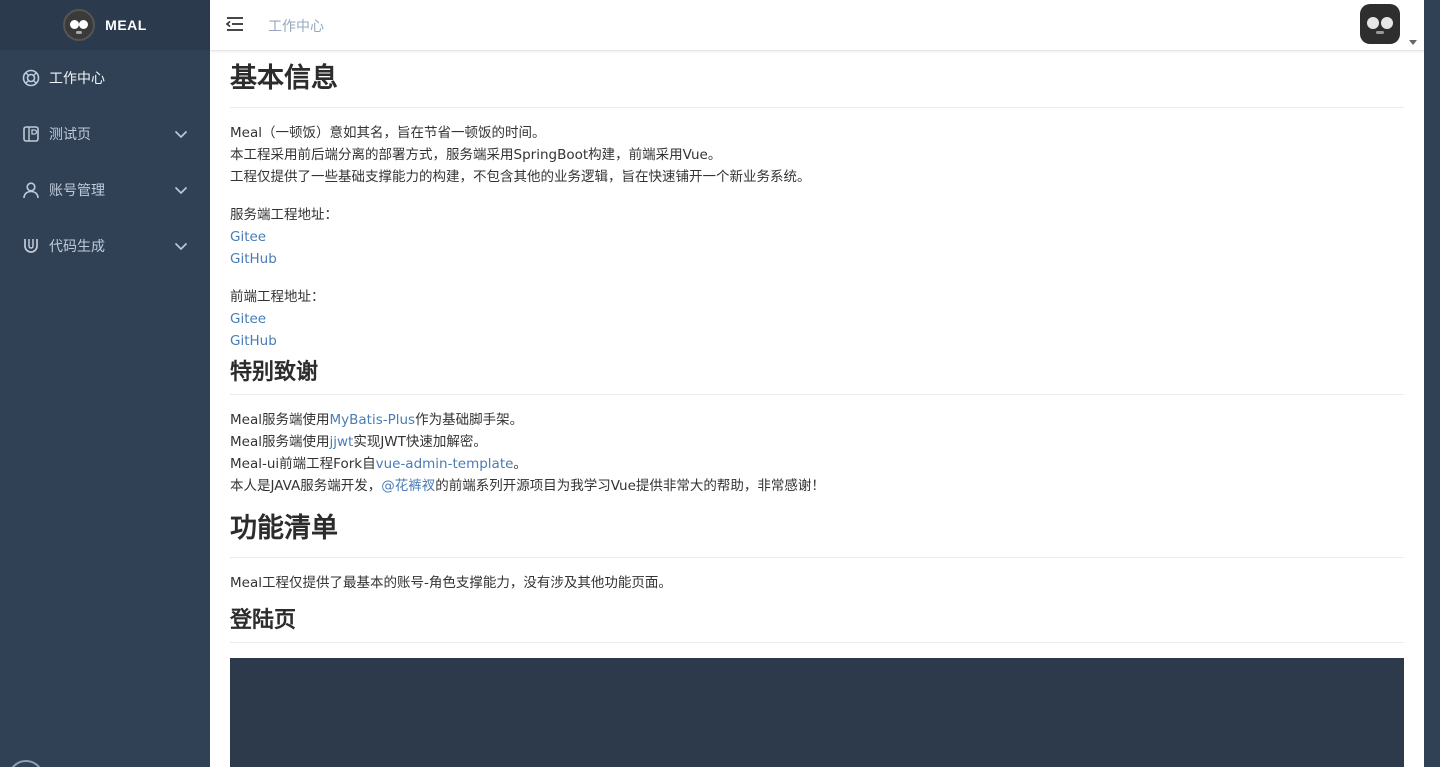 This screenshot has height=767, width=1440. I want to click on logo-icon, so click(79, 25).